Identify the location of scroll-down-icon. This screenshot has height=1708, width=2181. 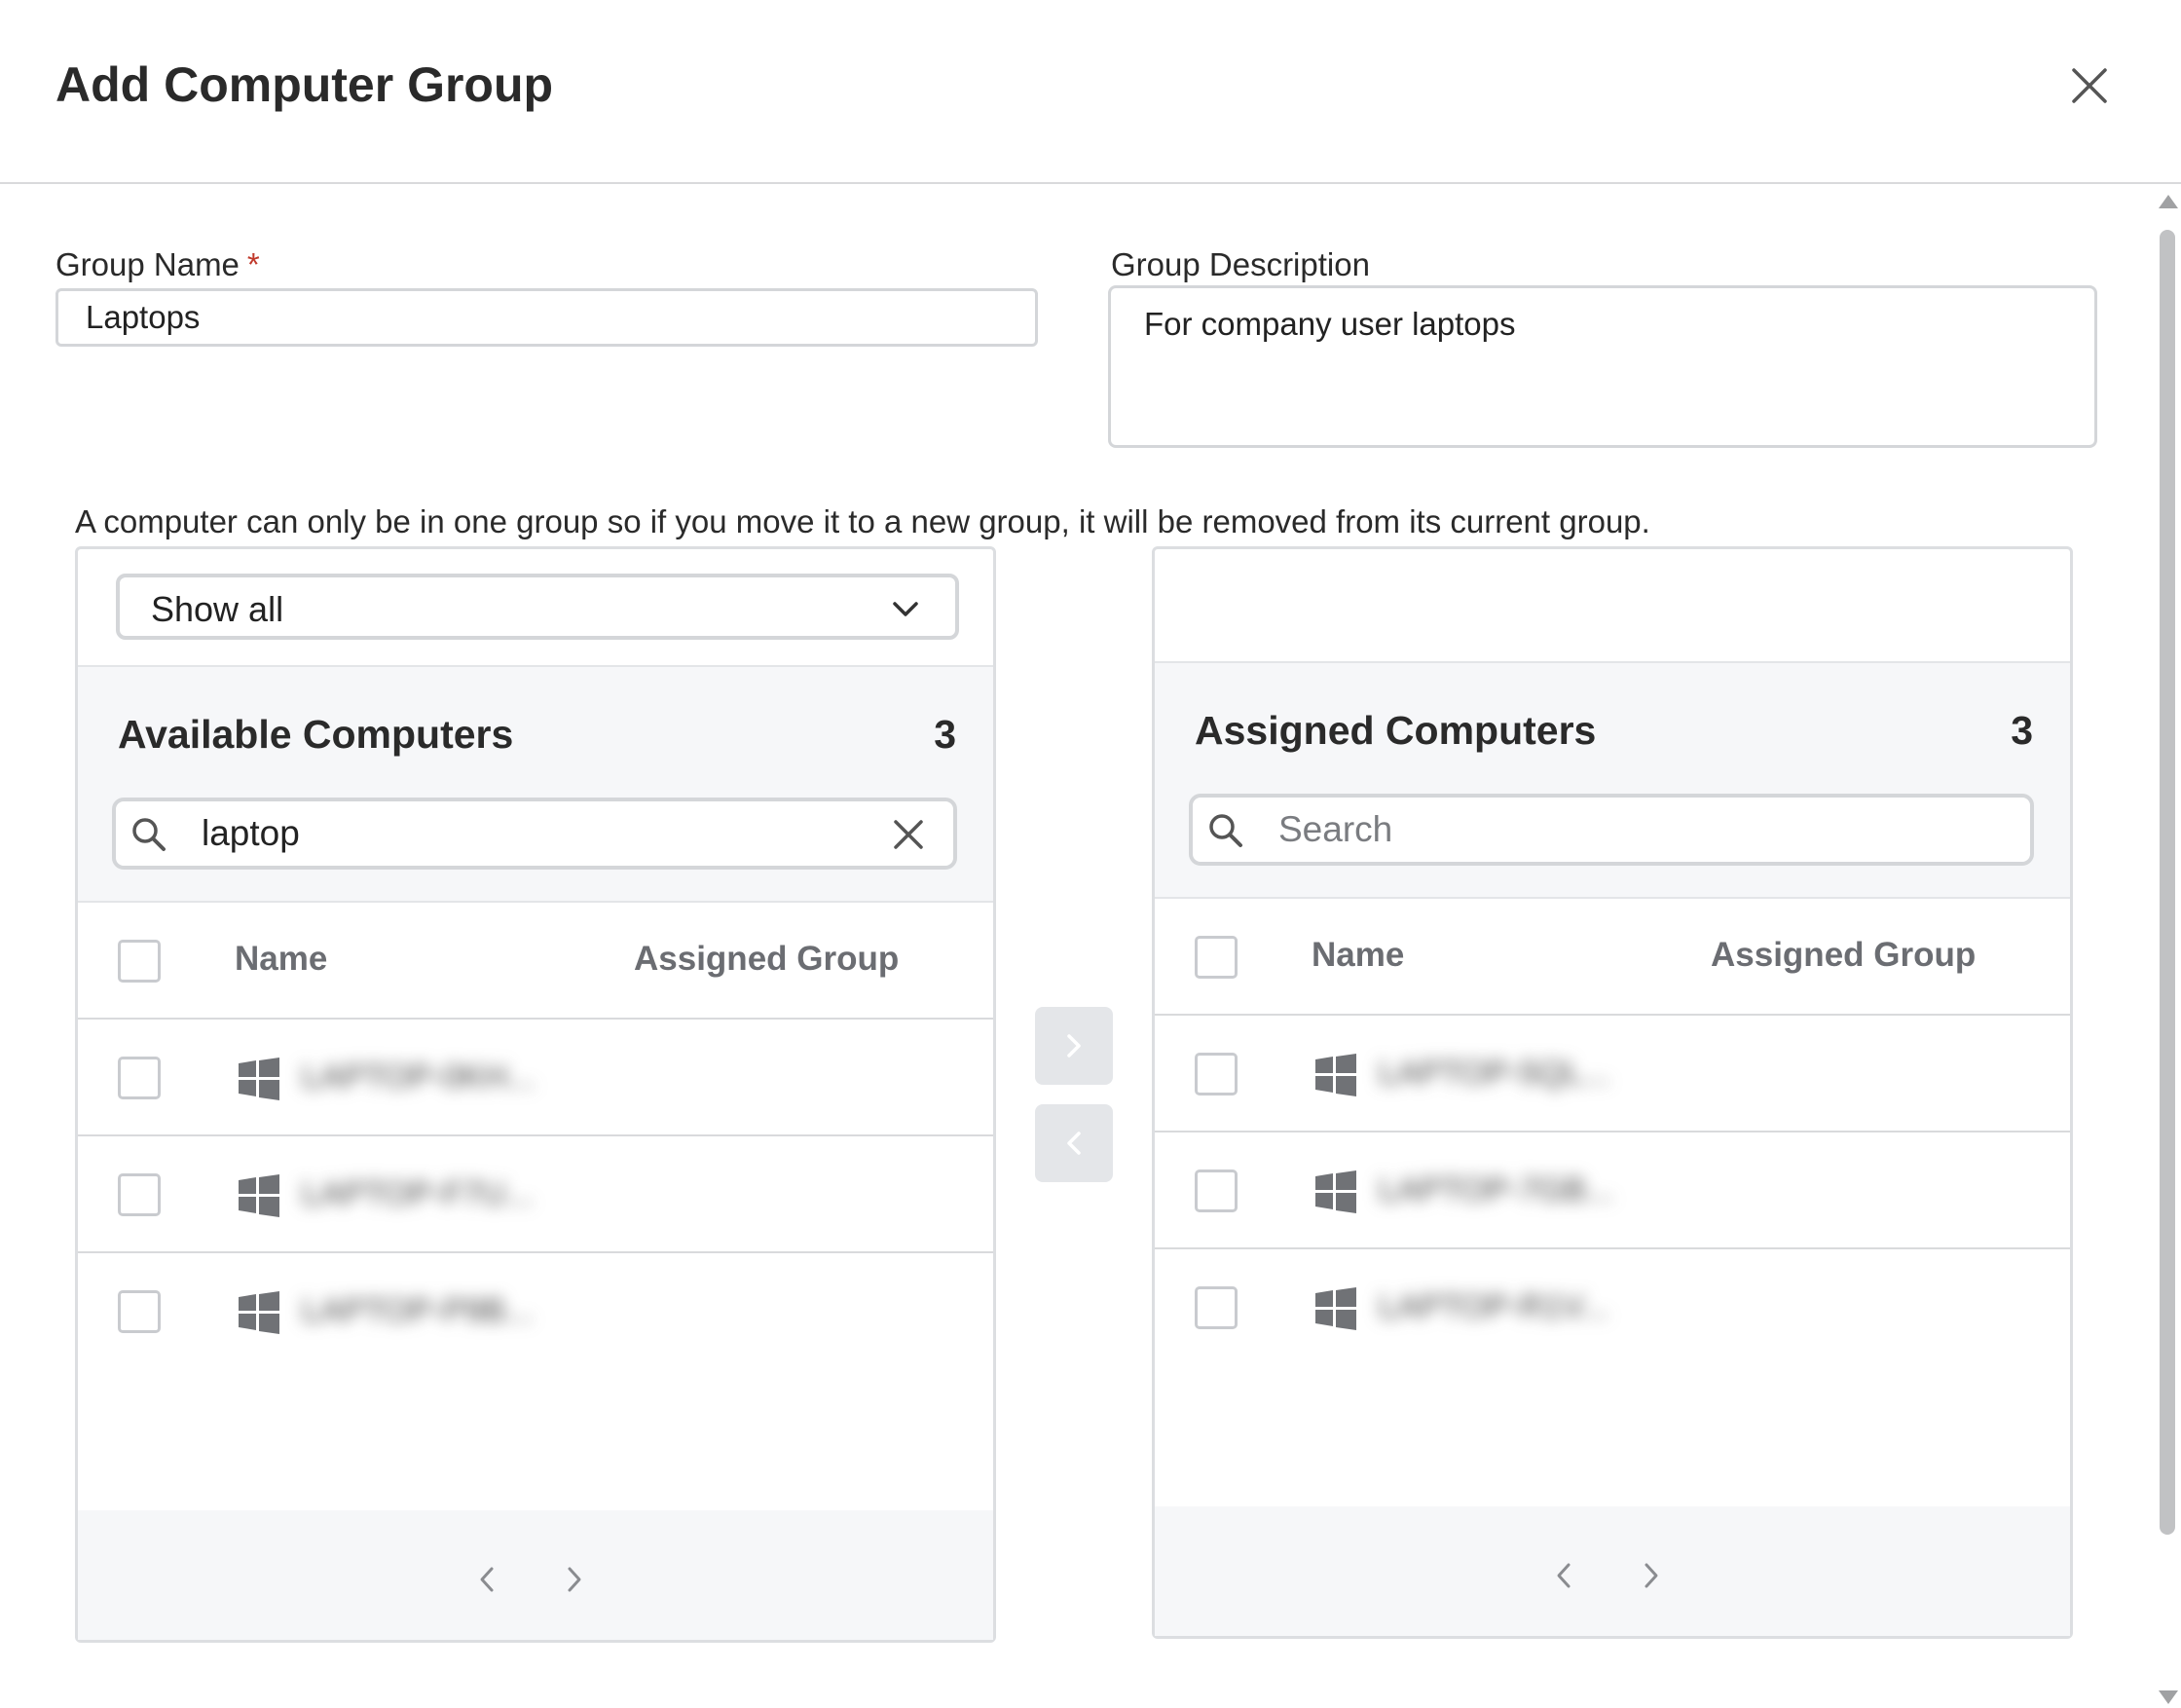
(2168, 1697).